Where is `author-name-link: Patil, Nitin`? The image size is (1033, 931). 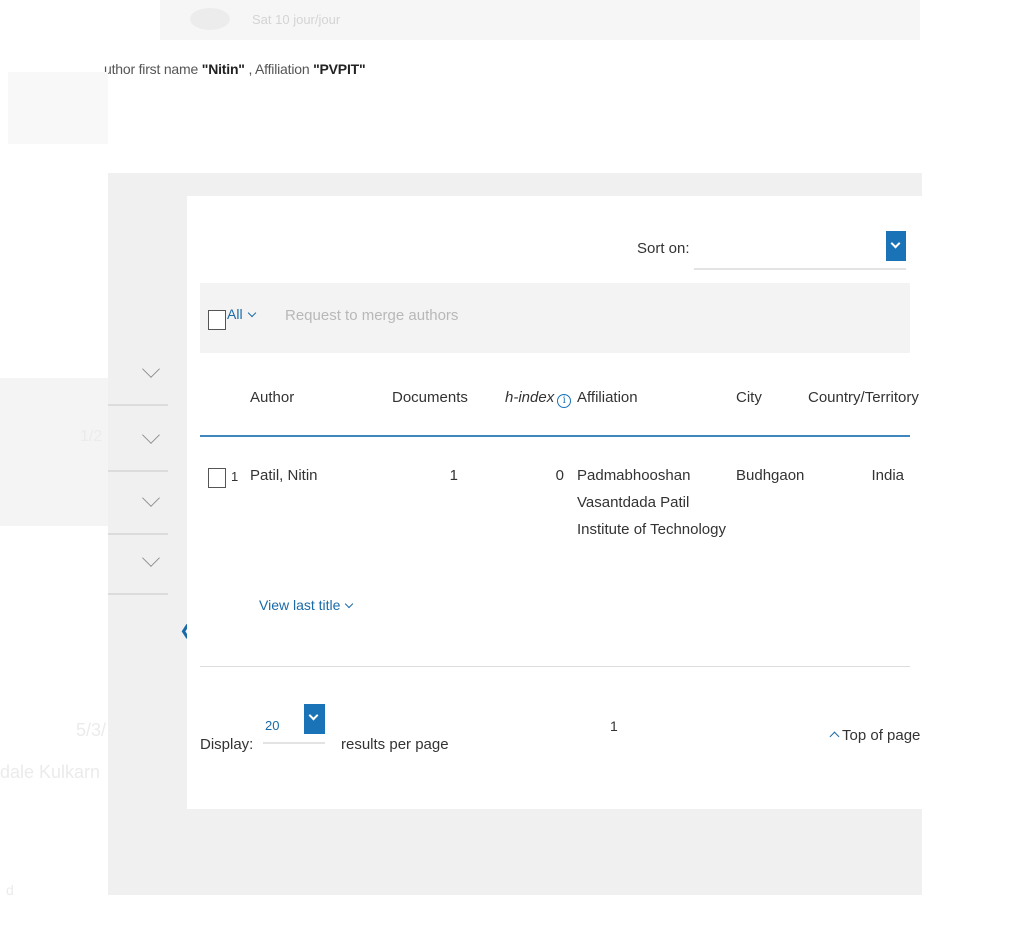 author-name-link: Patil, Nitin is located at coordinates (284, 475).